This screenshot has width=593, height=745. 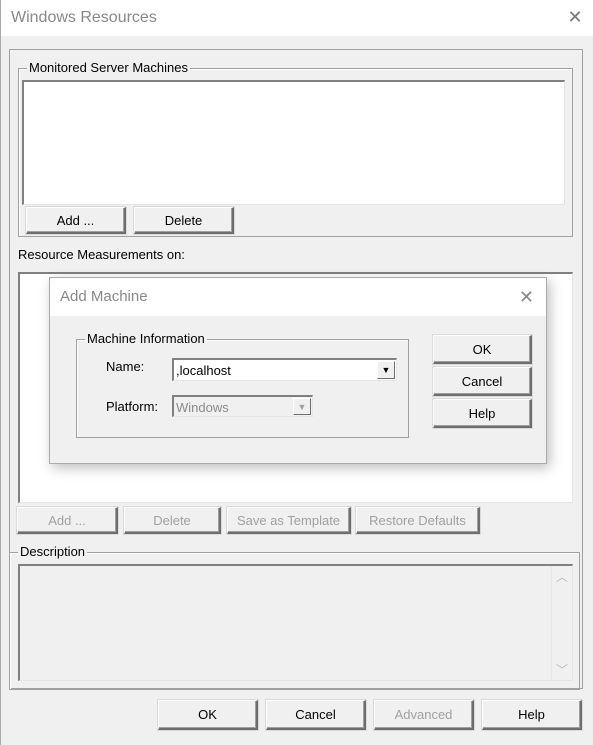 What do you see at coordinates (532, 715) in the screenshot?
I see `help-button: Help` at bounding box center [532, 715].